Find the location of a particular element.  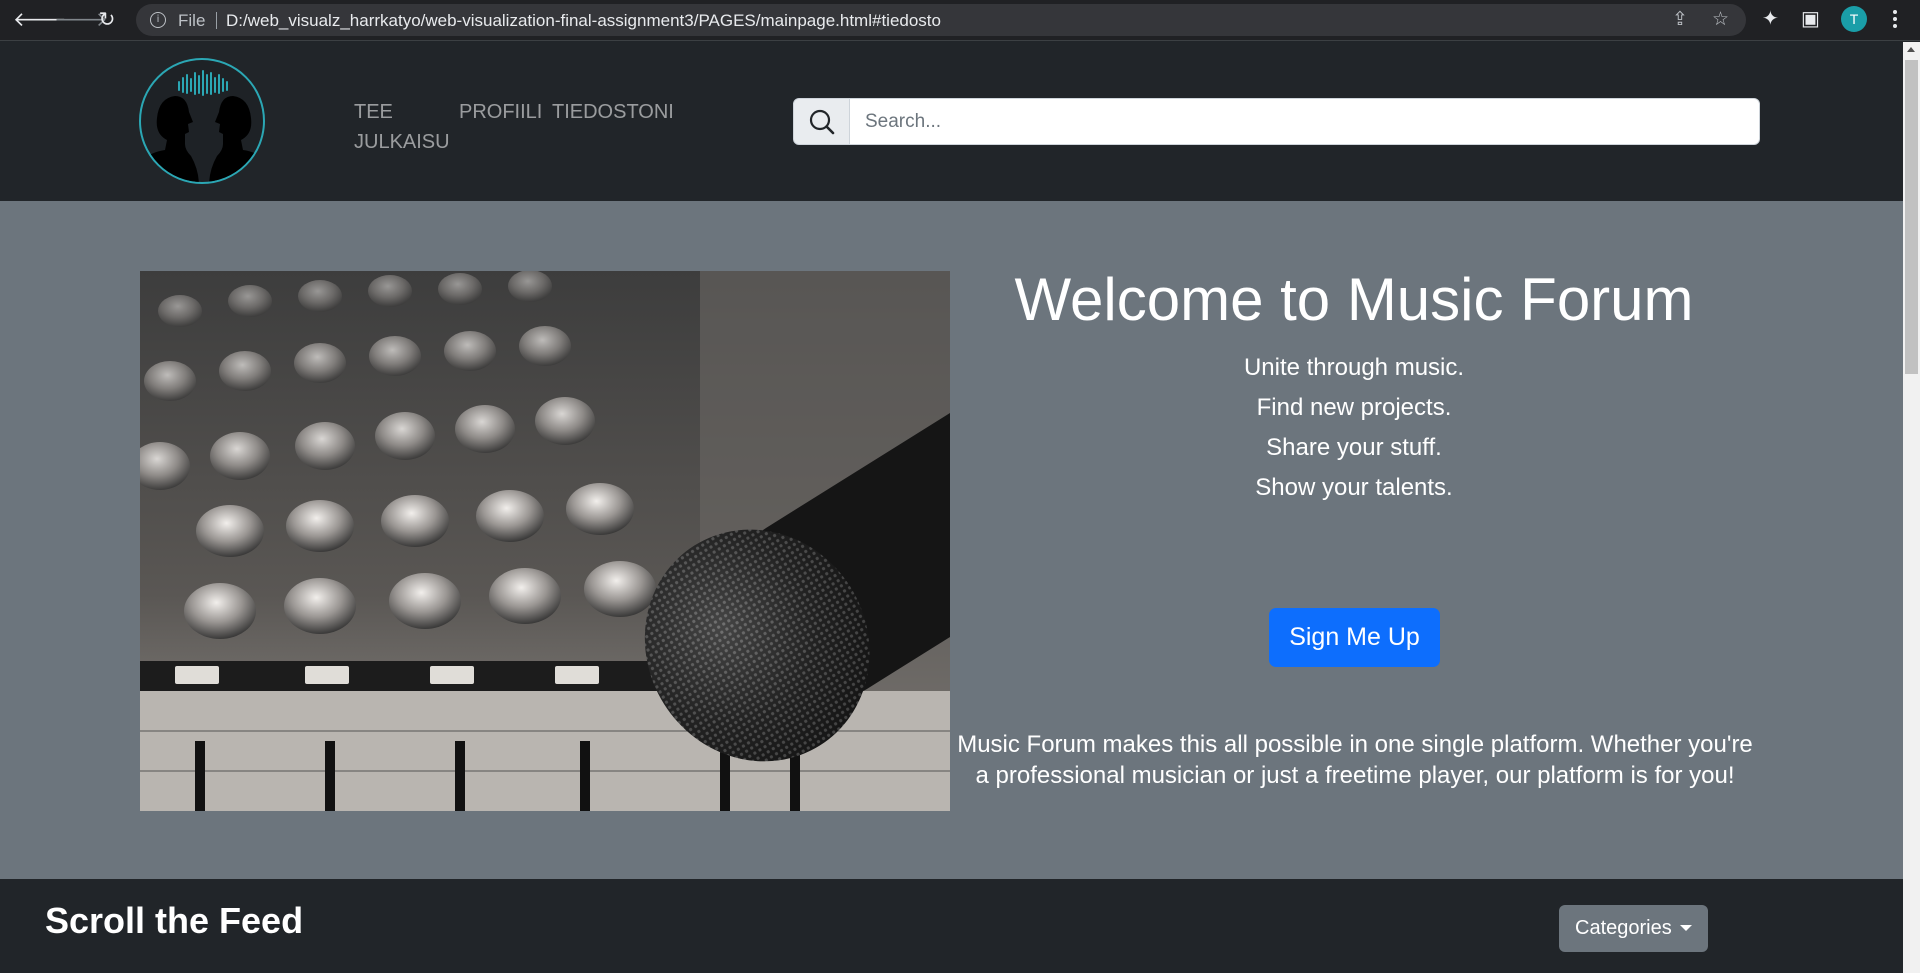

hero-title: Welcome to Music Forum is located at coordinates (1354, 299).